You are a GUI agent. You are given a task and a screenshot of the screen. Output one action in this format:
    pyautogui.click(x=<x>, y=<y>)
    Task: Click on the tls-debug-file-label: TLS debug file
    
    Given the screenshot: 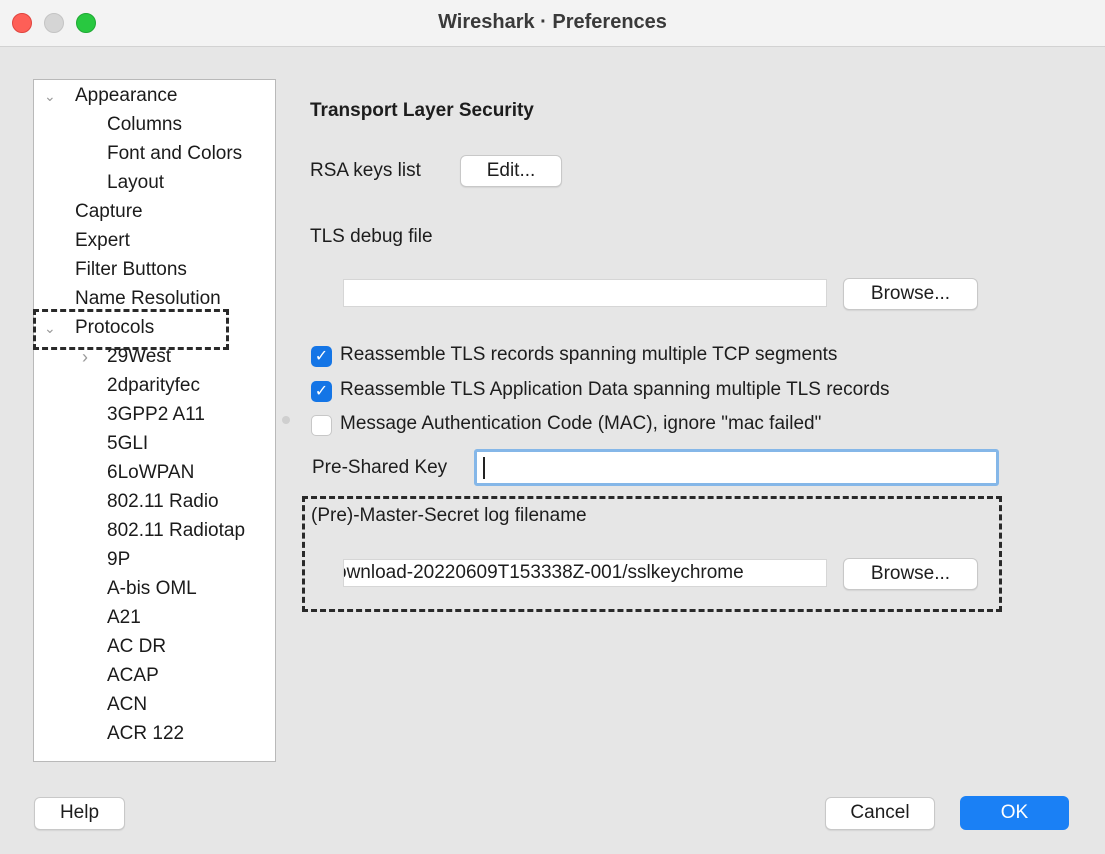 What is the action you would take?
    pyautogui.click(x=371, y=236)
    